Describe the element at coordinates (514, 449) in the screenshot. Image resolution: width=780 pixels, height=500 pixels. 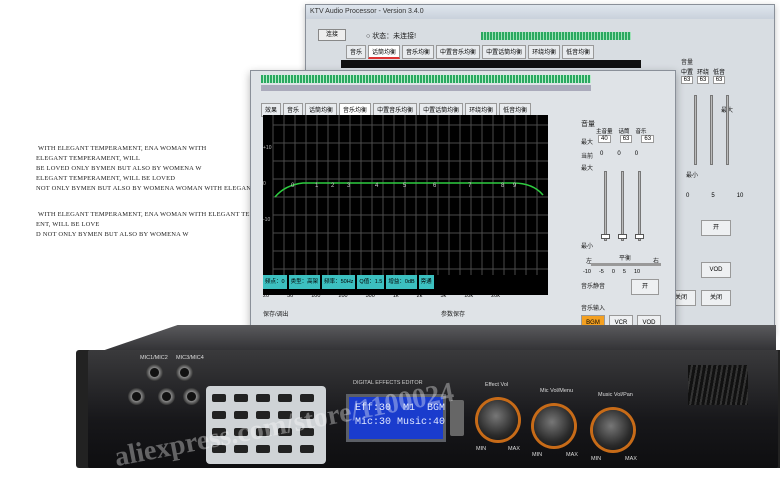
I see `knob1-max: MAX` at that location.